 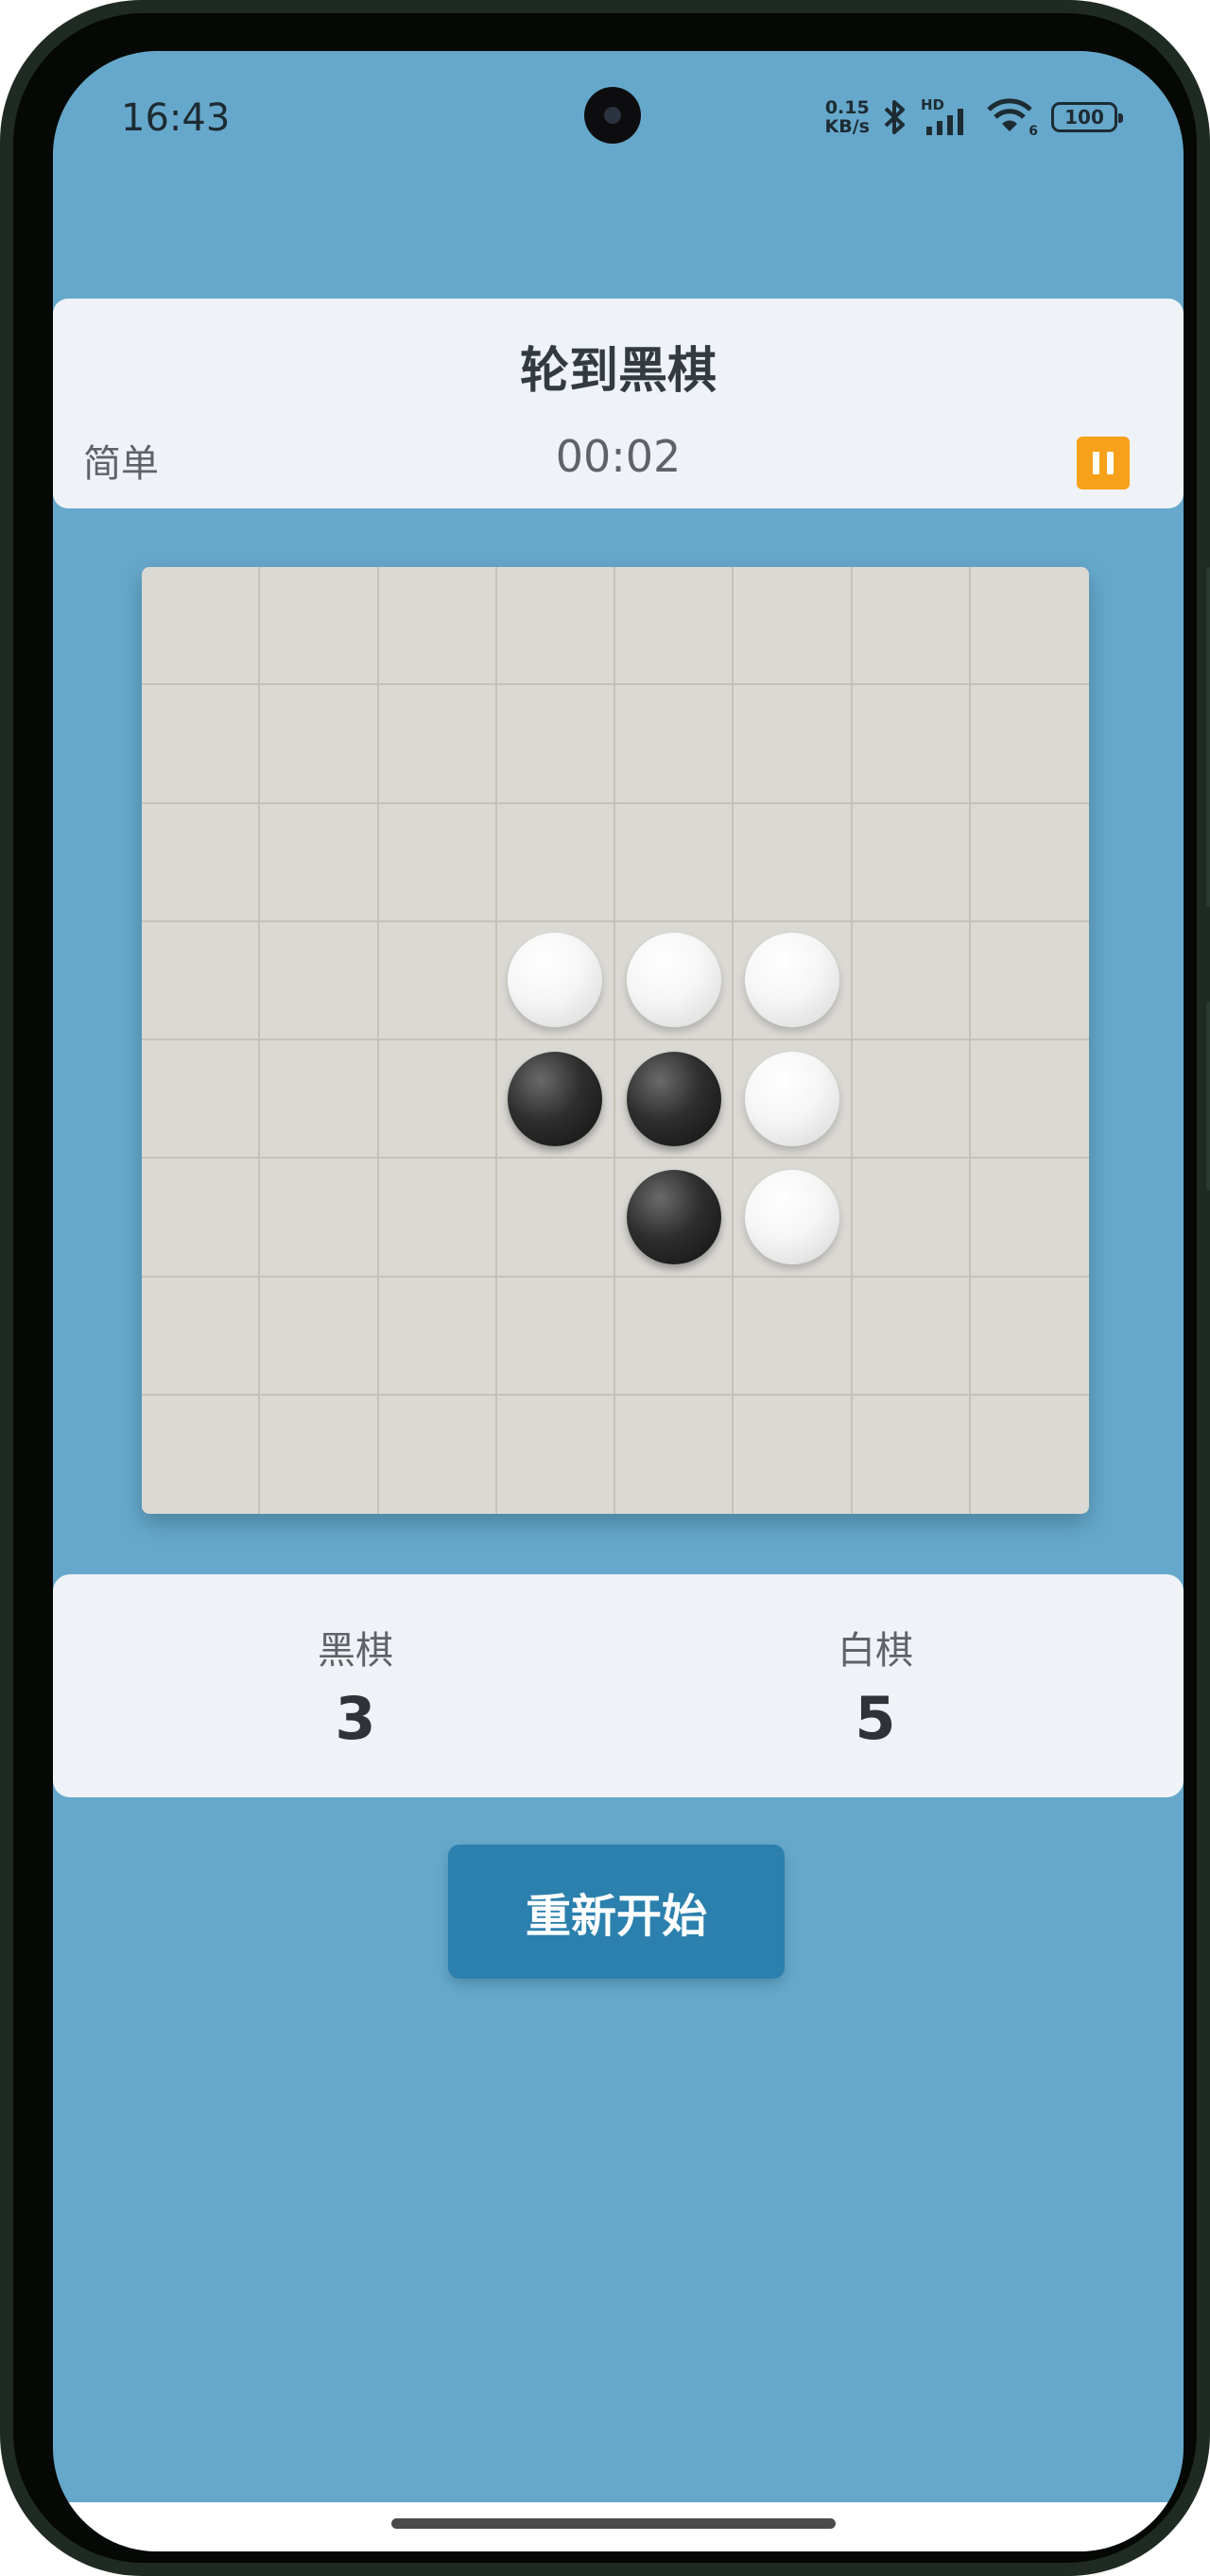 What do you see at coordinates (612, 115) in the screenshot?
I see `front-camera` at bounding box center [612, 115].